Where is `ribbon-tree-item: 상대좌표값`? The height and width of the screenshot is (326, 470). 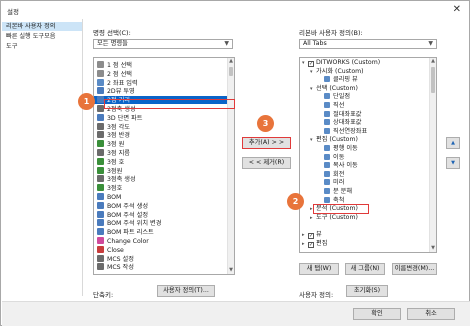 ribbon-tree-item: 상대좌표값 is located at coordinates (330, 123).